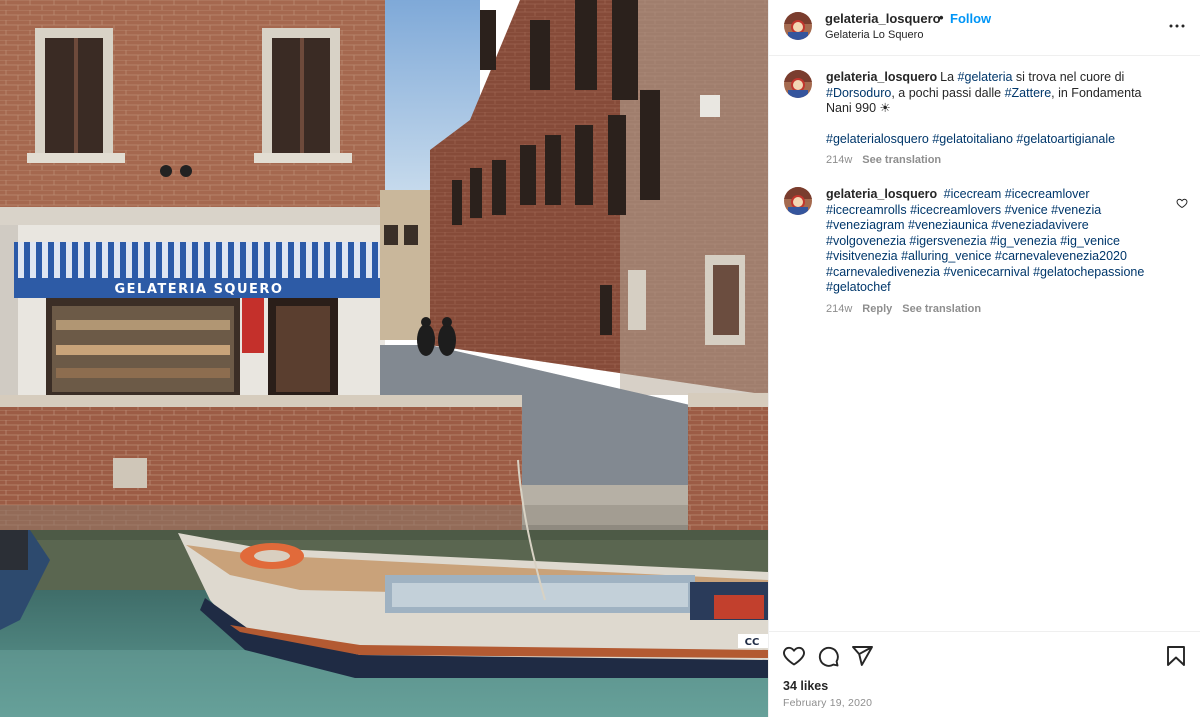 The width and height of the screenshot is (1200, 717). I want to click on comment-hashtag: #veneziaunica, so click(948, 225).